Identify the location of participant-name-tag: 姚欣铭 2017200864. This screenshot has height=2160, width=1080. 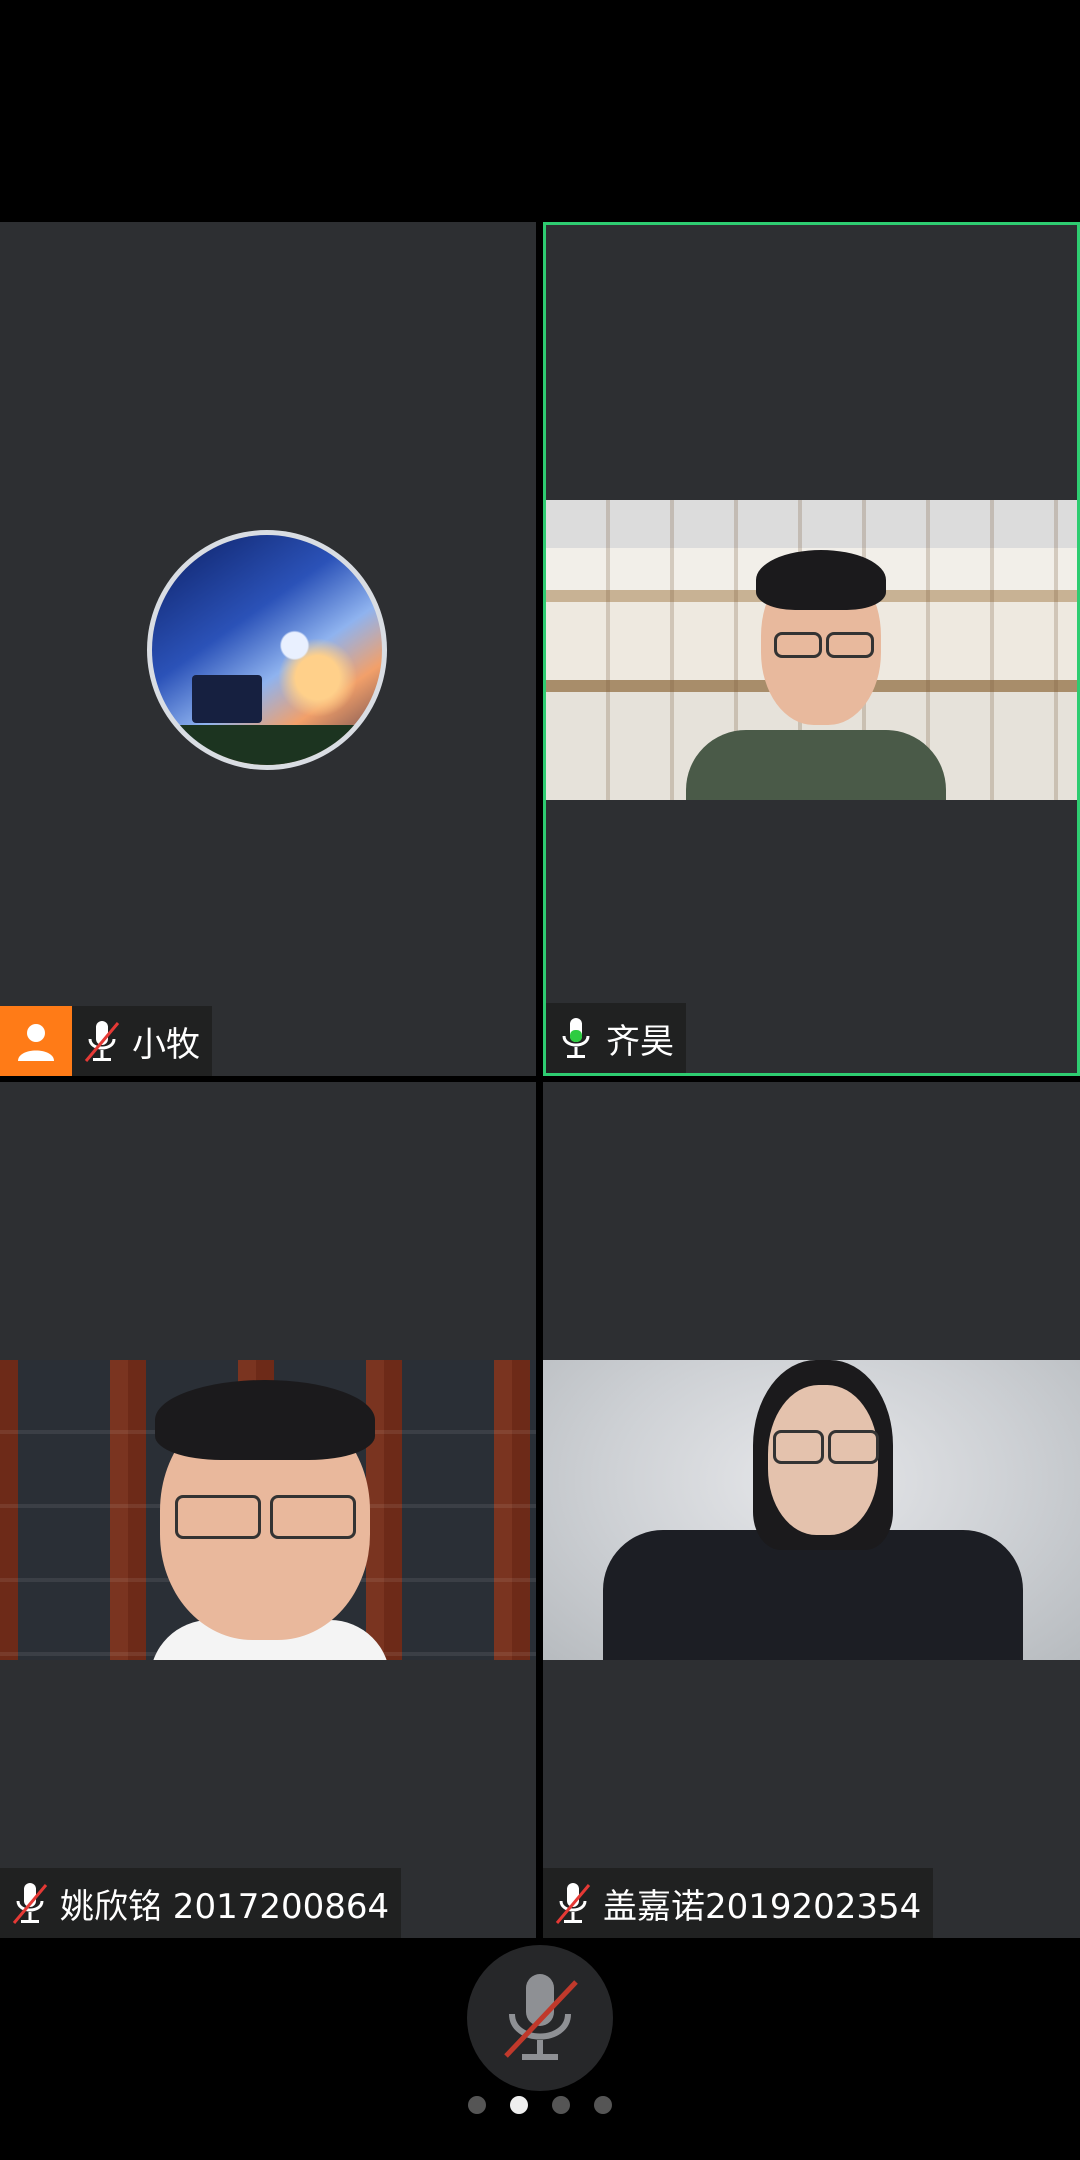
(201, 1903).